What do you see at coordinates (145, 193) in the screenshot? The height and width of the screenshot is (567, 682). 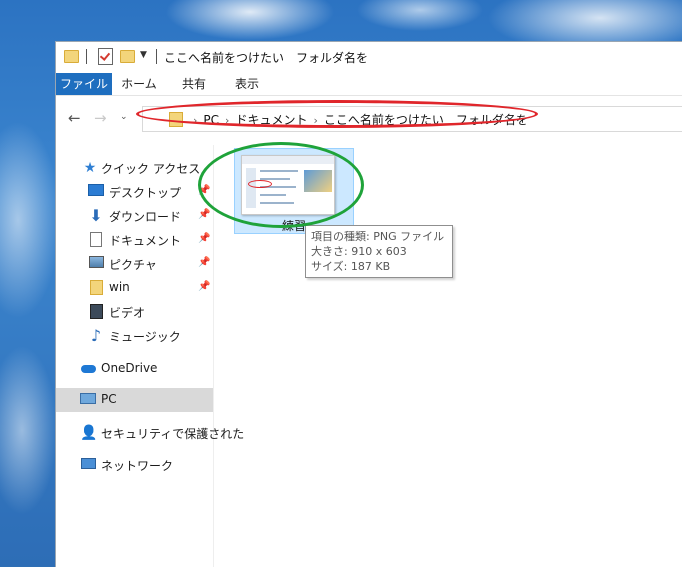 I see `sidebar-item-label: デスクトップ` at bounding box center [145, 193].